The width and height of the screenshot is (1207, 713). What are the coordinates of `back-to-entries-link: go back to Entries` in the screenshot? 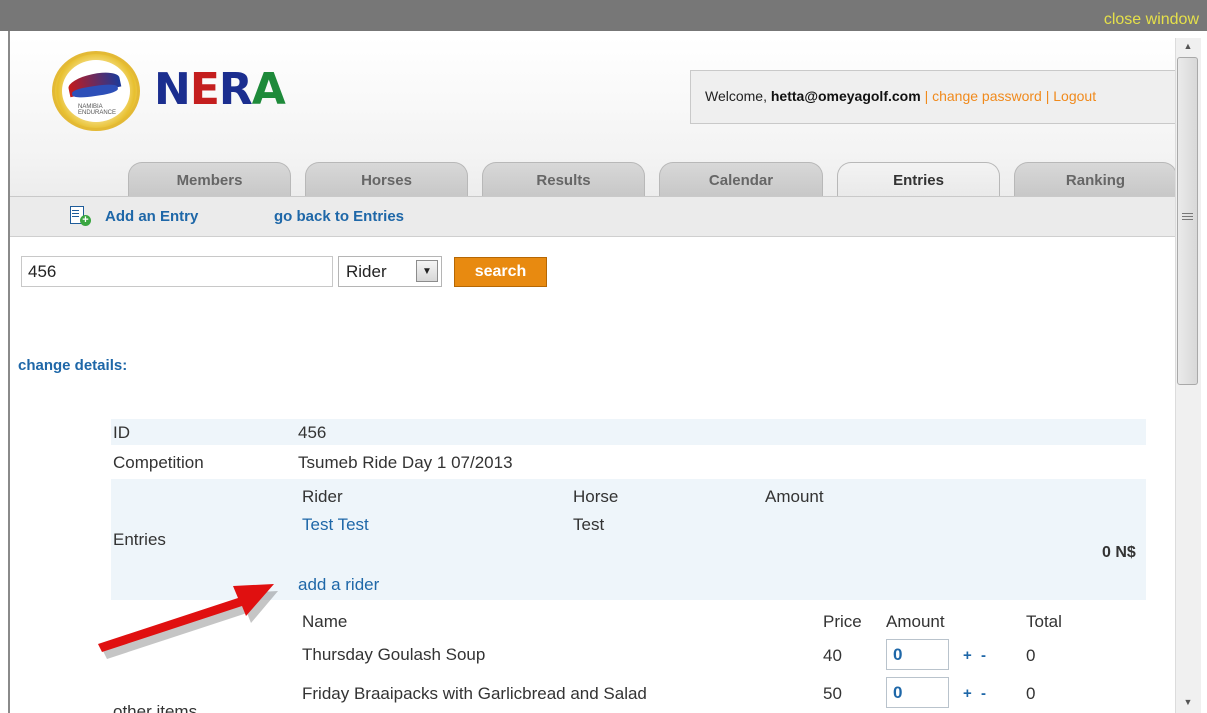 It's located at (339, 216).